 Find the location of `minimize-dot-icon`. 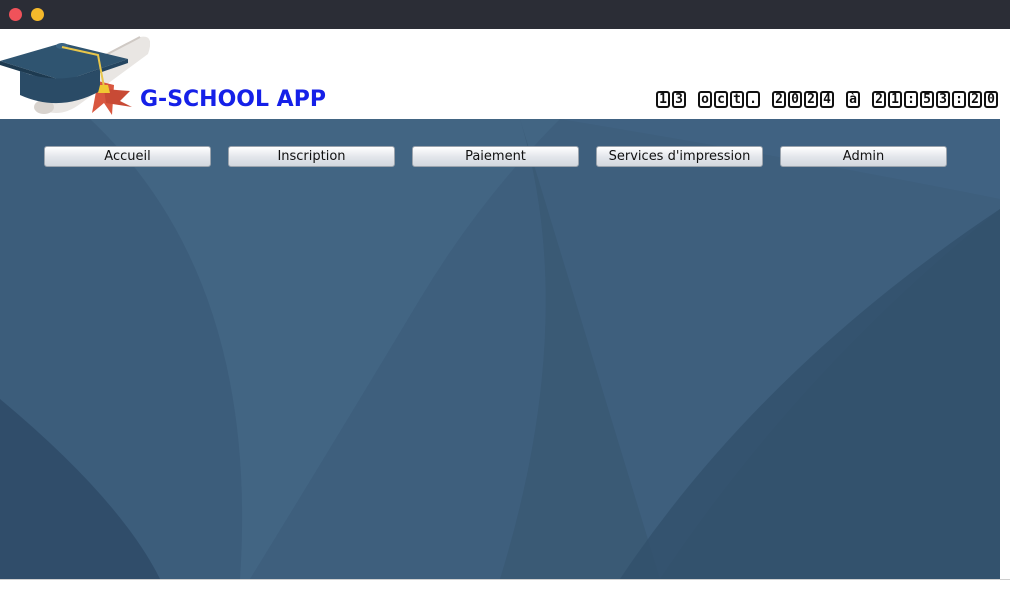

minimize-dot-icon is located at coordinates (37, 14).